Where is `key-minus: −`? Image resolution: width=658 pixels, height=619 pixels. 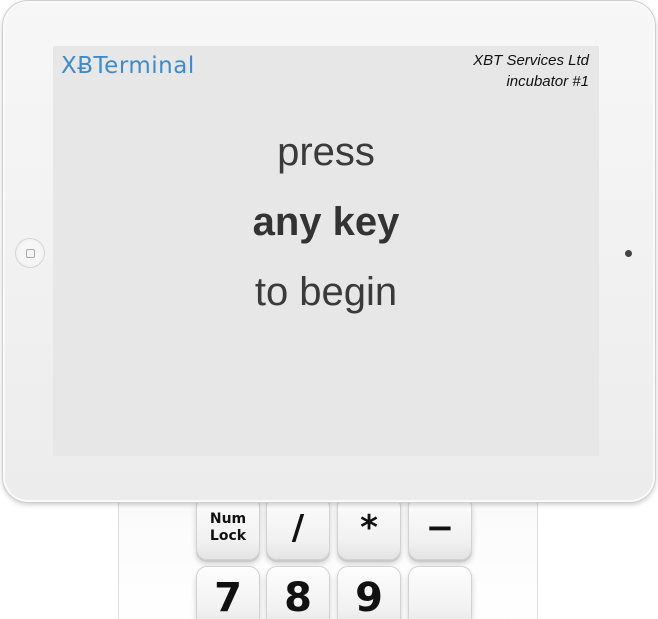 key-minus: − is located at coordinates (440, 528).